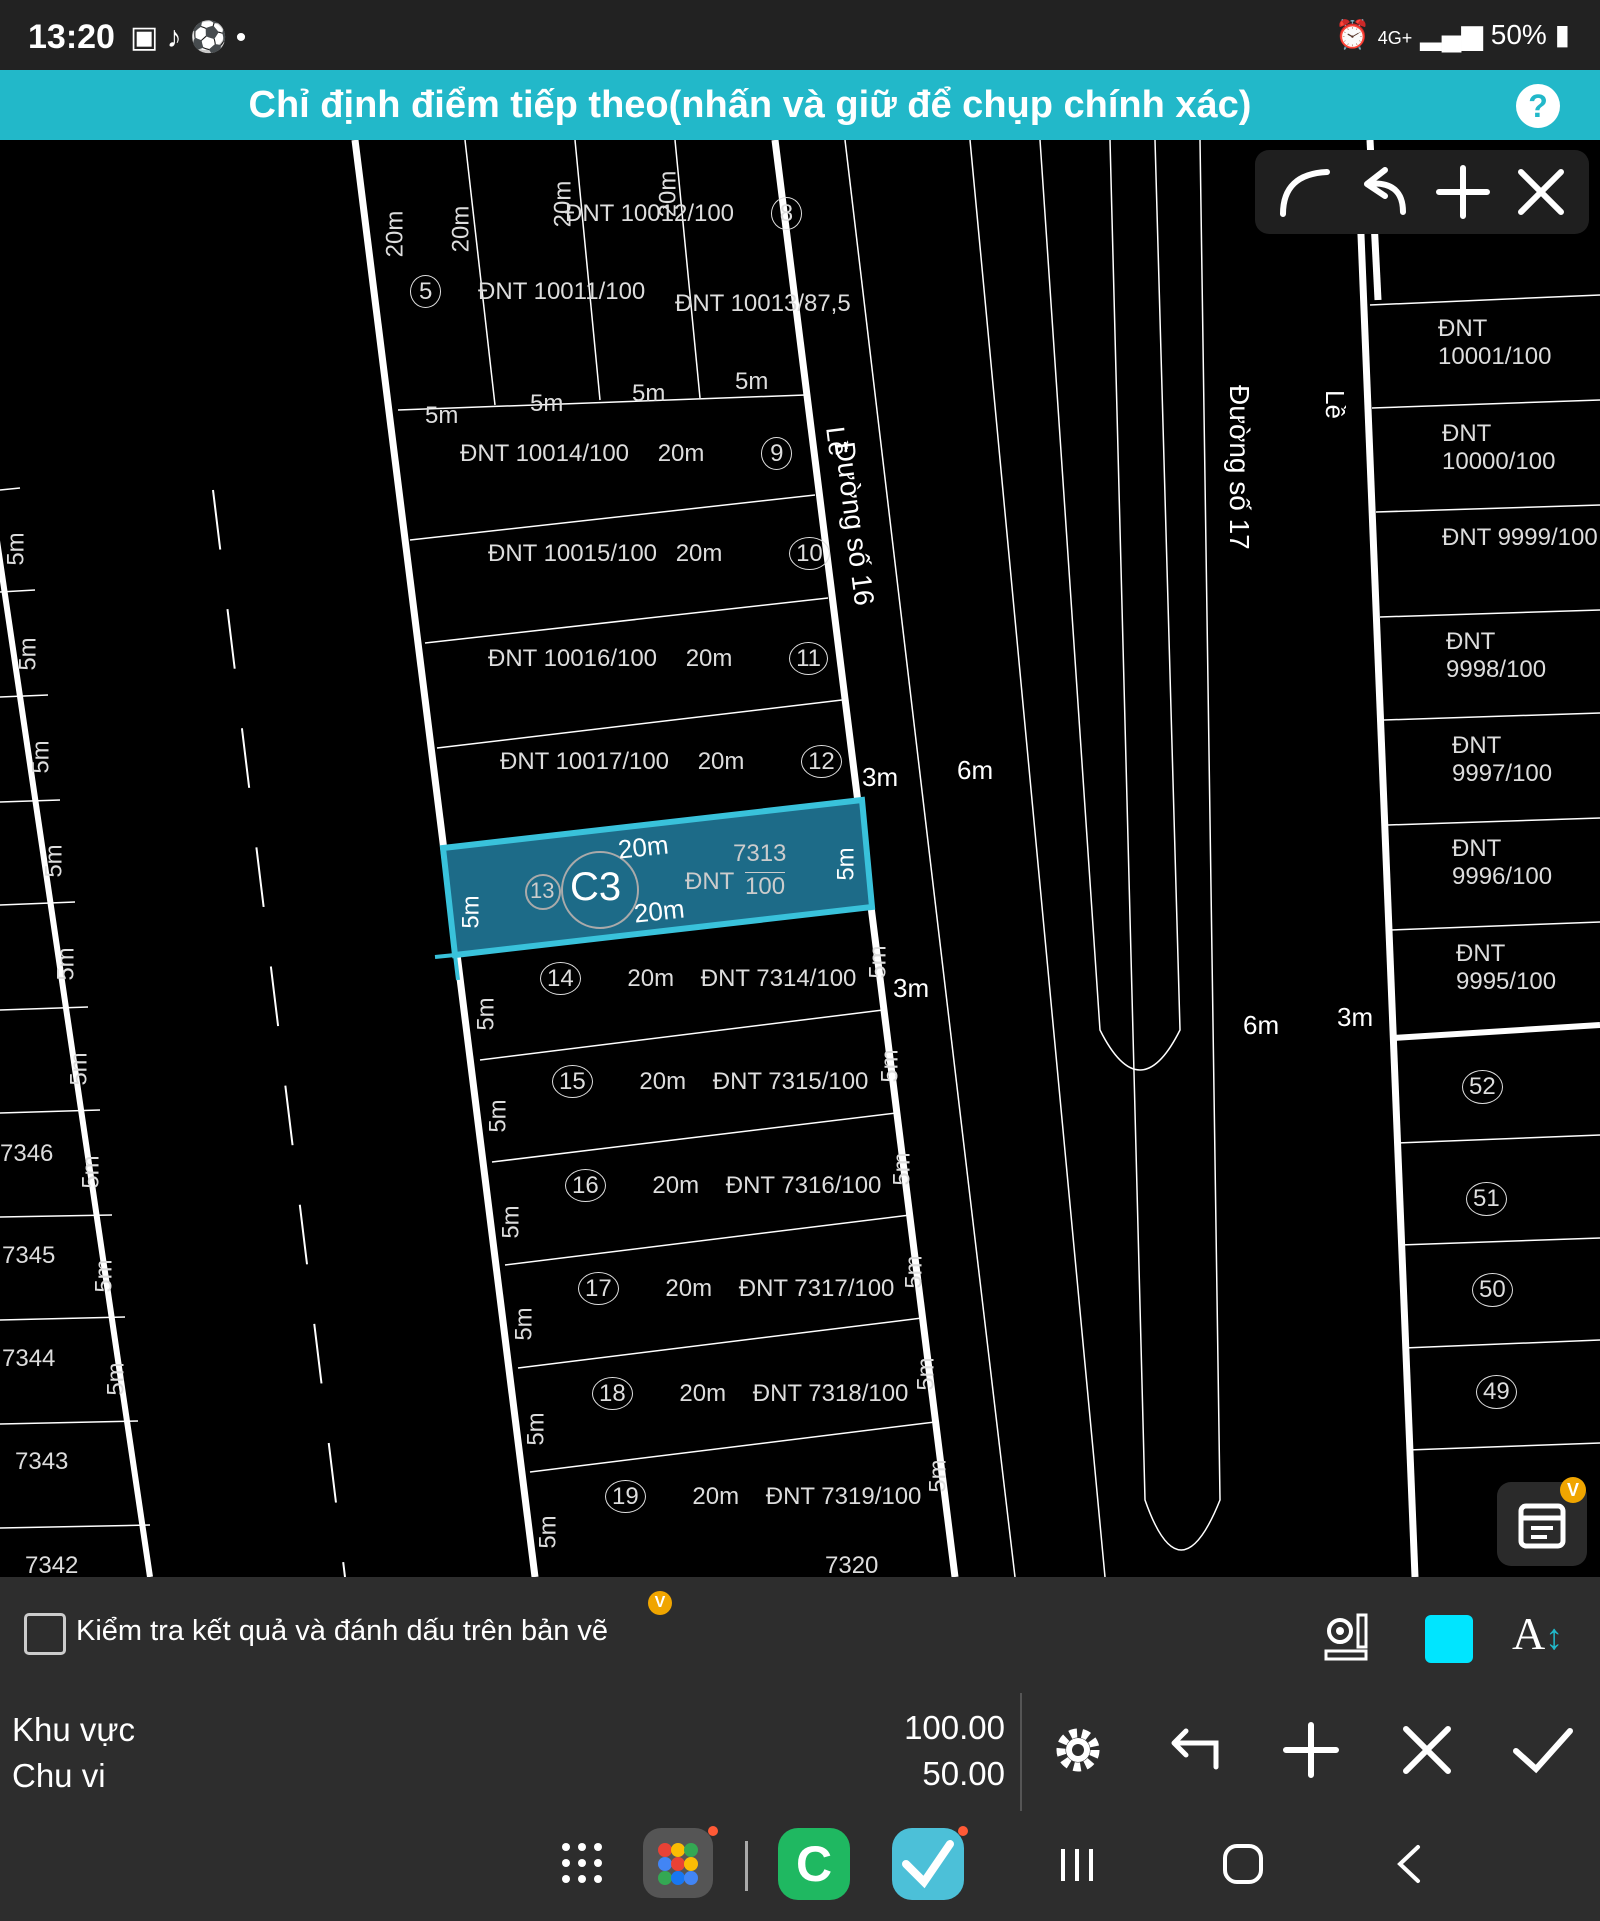 This screenshot has width=1600, height=1921. Describe the element at coordinates (963, 1773) in the screenshot. I see `perimeter-value: 50.00` at that location.